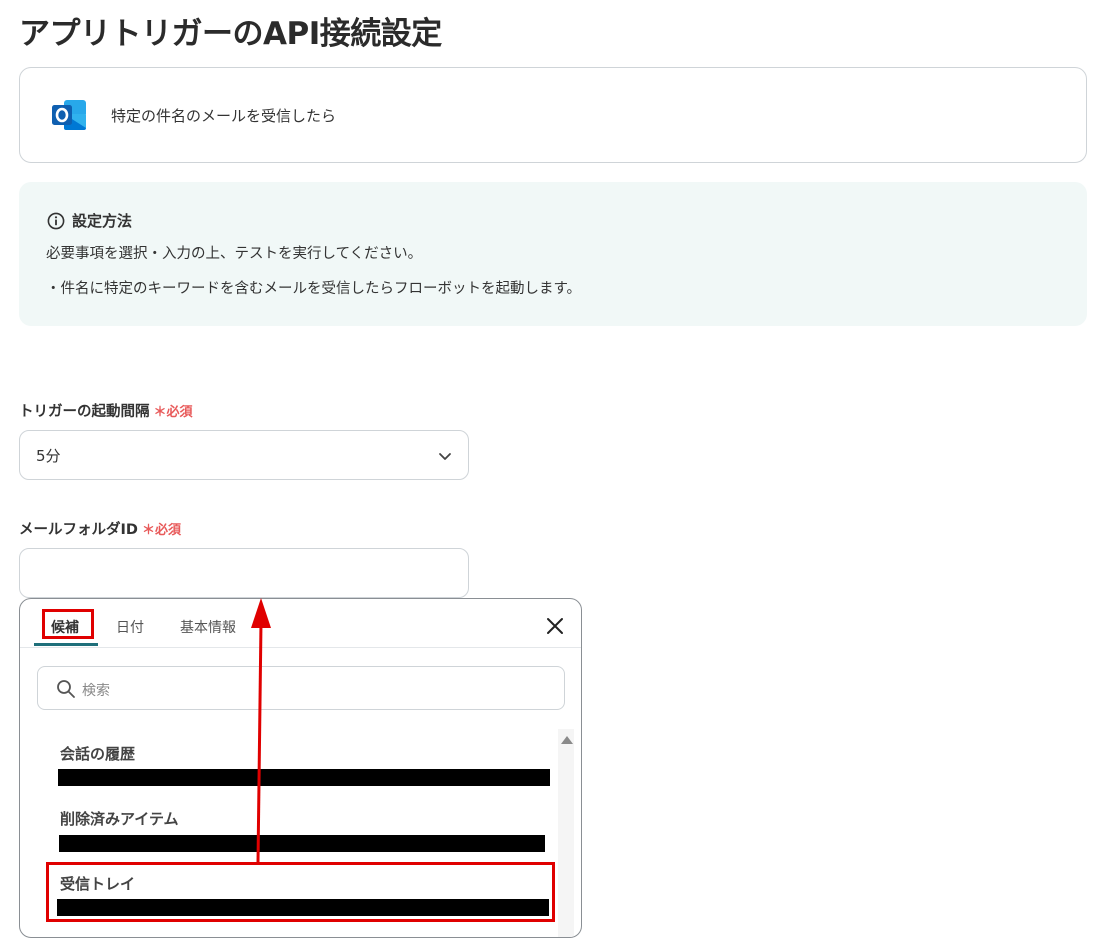 The height and width of the screenshot is (938, 1111). Describe the element at coordinates (300, 647) in the screenshot. I see `tab-divider` at that location.